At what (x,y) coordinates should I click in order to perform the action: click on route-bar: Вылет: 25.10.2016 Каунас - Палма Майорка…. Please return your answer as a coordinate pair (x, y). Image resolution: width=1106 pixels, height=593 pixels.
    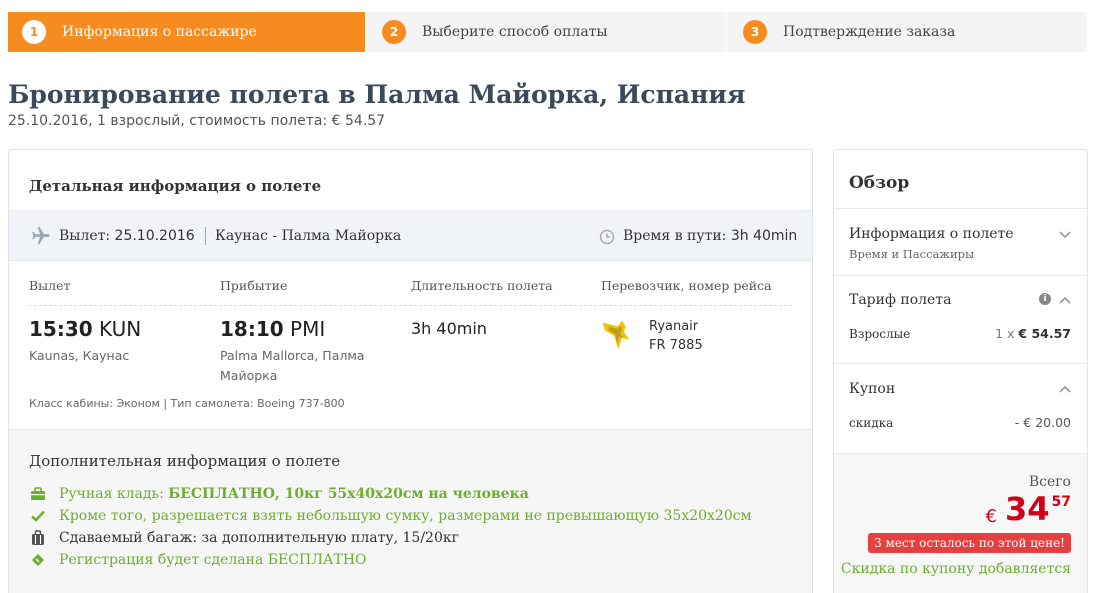
    Looking at the image, I should click on (410, 235).